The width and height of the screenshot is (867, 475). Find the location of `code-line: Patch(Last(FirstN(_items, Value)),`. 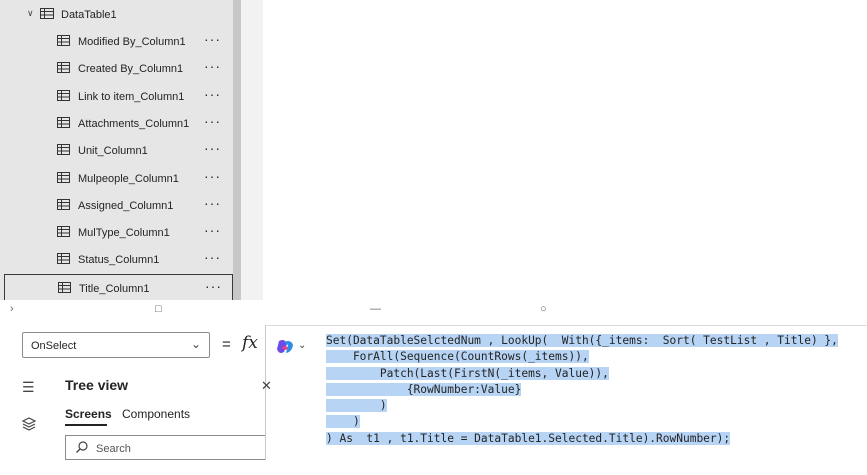

code-line: Patch(Last(FirstN(_items, Value)), is located at coordinates (467, 373).